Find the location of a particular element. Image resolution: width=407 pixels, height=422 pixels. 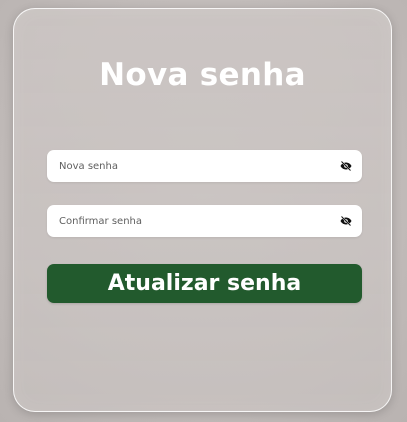

update-password-button: Atualizar senha is located at coordinates (204, 283).